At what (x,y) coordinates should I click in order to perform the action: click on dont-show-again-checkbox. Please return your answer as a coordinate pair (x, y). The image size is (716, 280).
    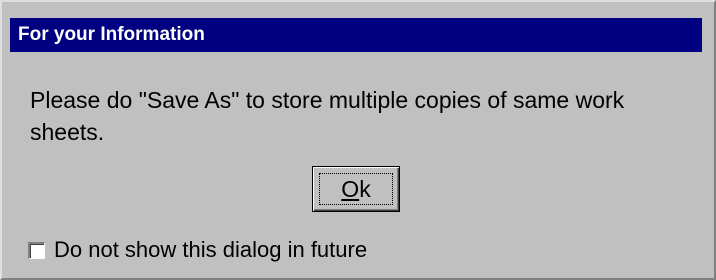
    Looking at the image, I should click on (36, 250).